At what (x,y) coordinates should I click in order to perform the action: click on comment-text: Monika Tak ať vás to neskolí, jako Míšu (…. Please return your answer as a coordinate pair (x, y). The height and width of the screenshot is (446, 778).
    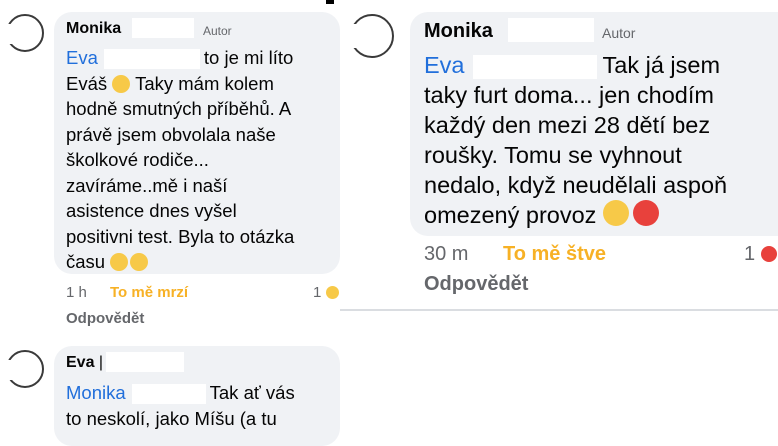
    Looking at the image, I should click on (180, 405).